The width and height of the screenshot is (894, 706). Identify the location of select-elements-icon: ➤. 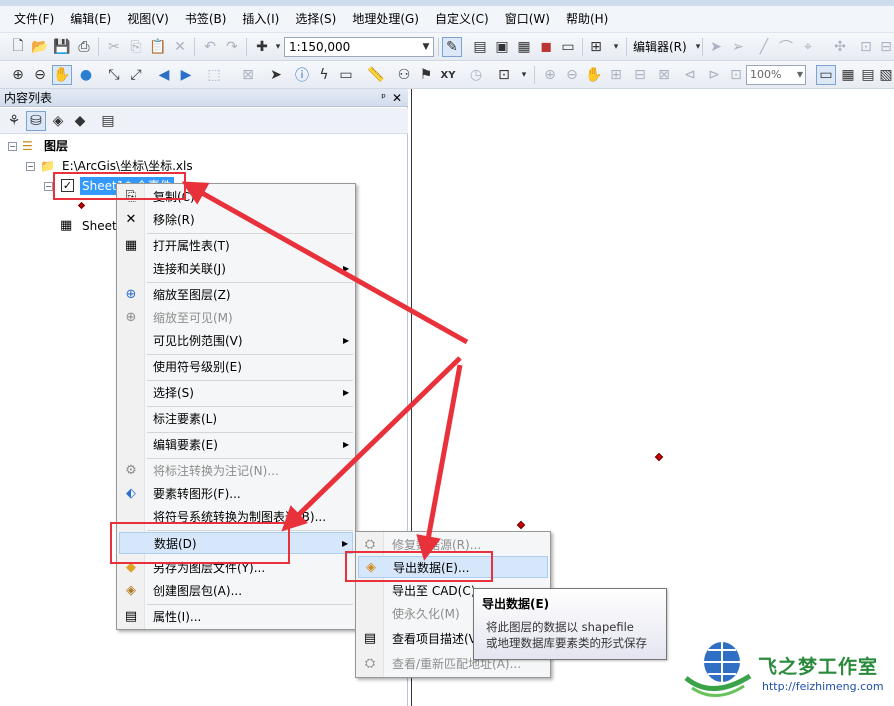
(276, 75).